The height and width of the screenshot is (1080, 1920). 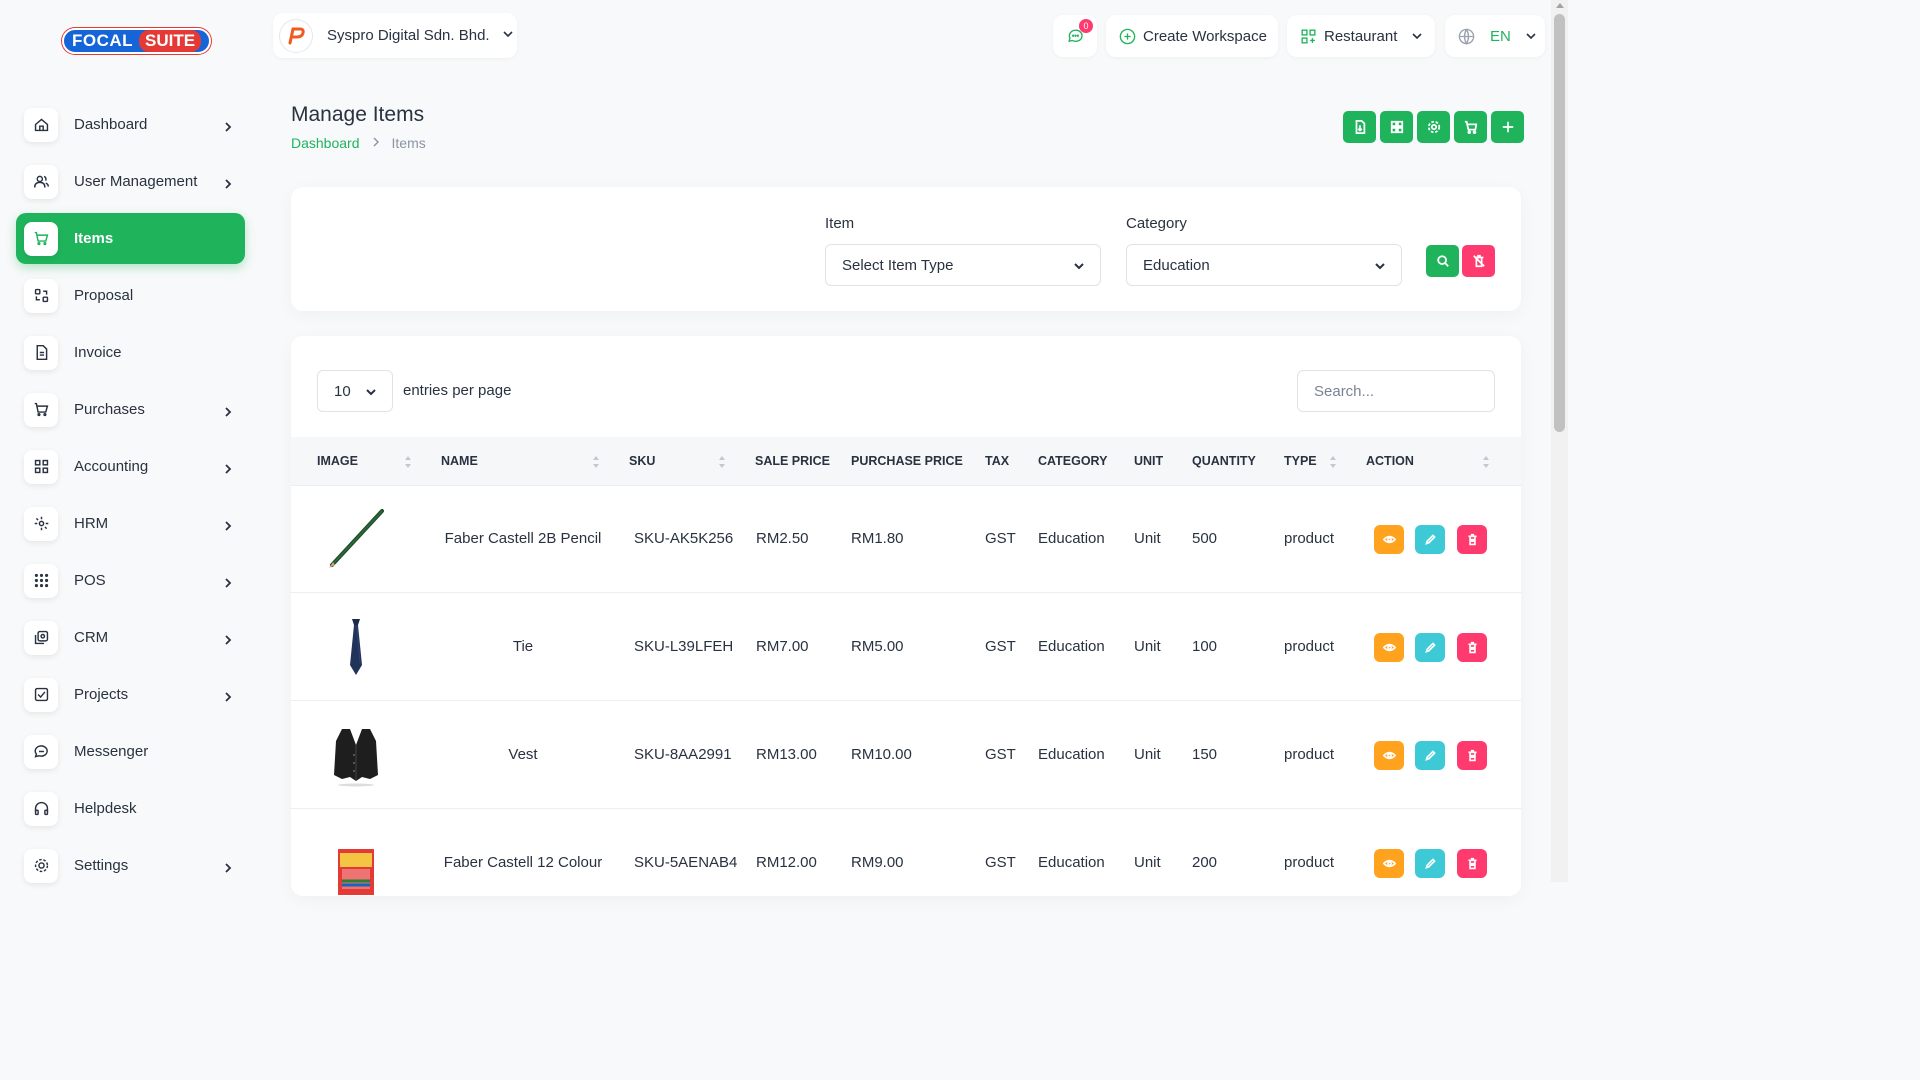 I want to click on company-logo-icon, so click(x=296, y=35).